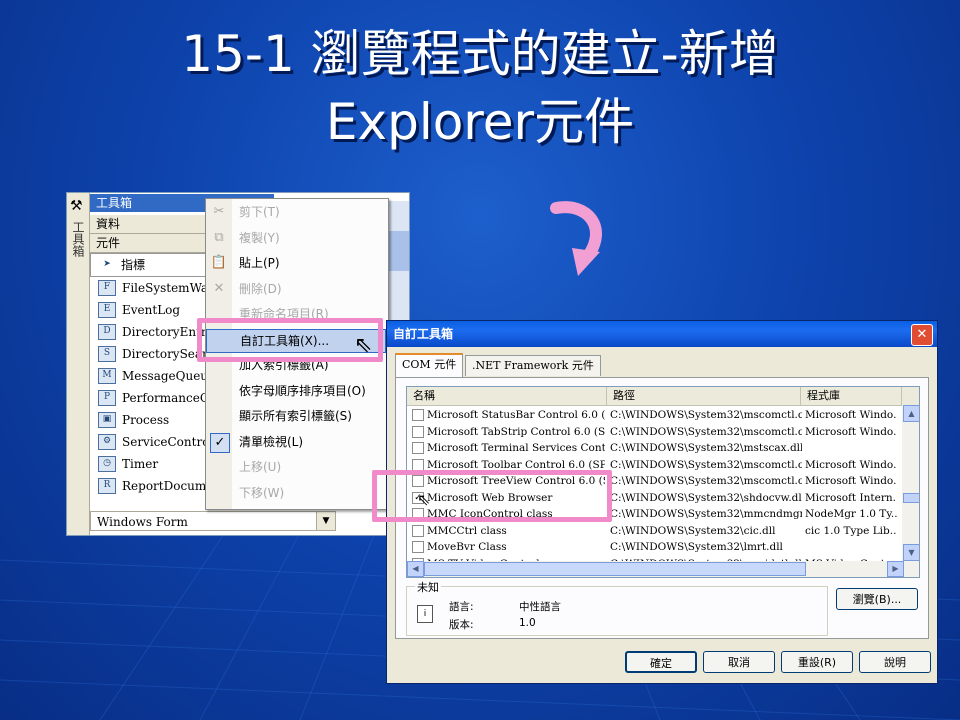  What do you see at coordinates (107, 354) in the screenshot?
I see `directorysearcher-icon: S` at bounding box center [107, 354].